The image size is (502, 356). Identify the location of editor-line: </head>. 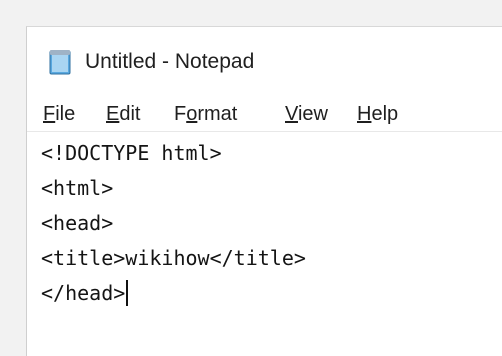
(85, 293).